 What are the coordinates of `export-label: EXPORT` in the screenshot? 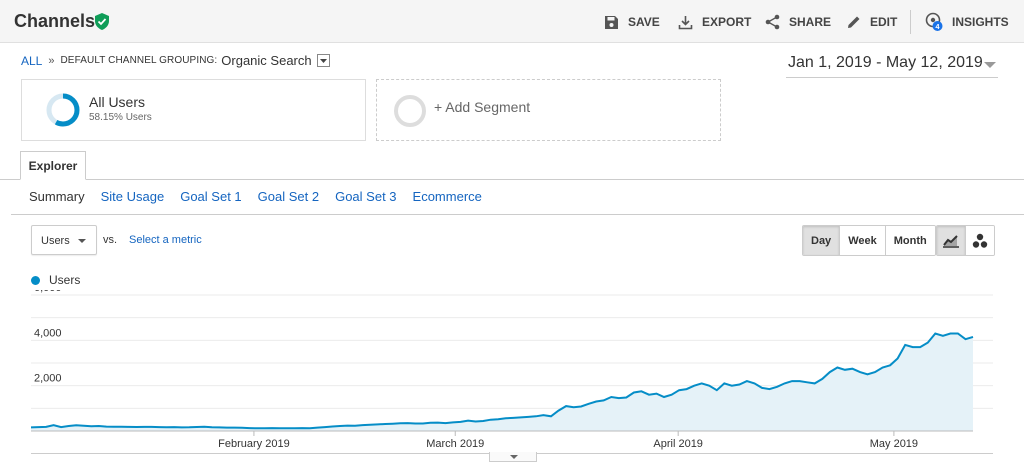 It's located at (727, 22).